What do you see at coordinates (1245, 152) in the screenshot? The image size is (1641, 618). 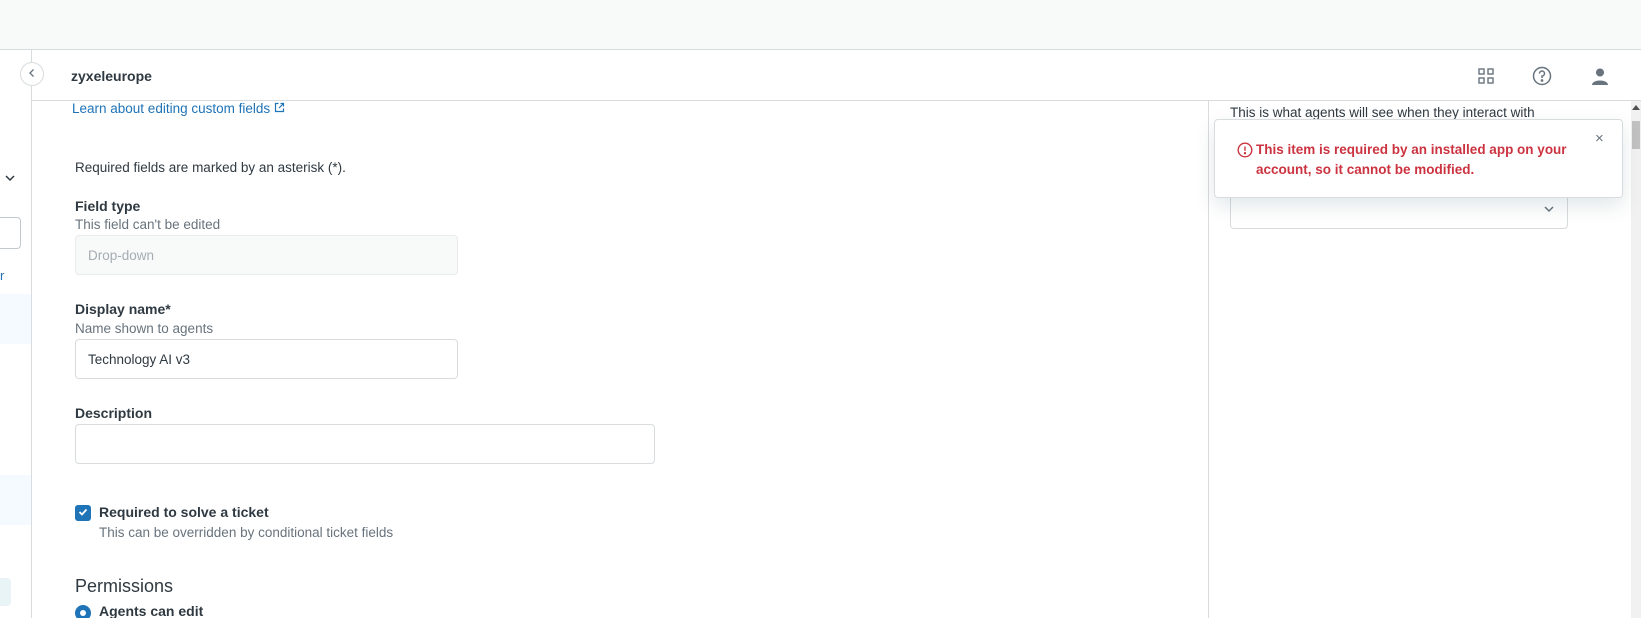 I see `error-icon` at bounding box center [1245, 152].